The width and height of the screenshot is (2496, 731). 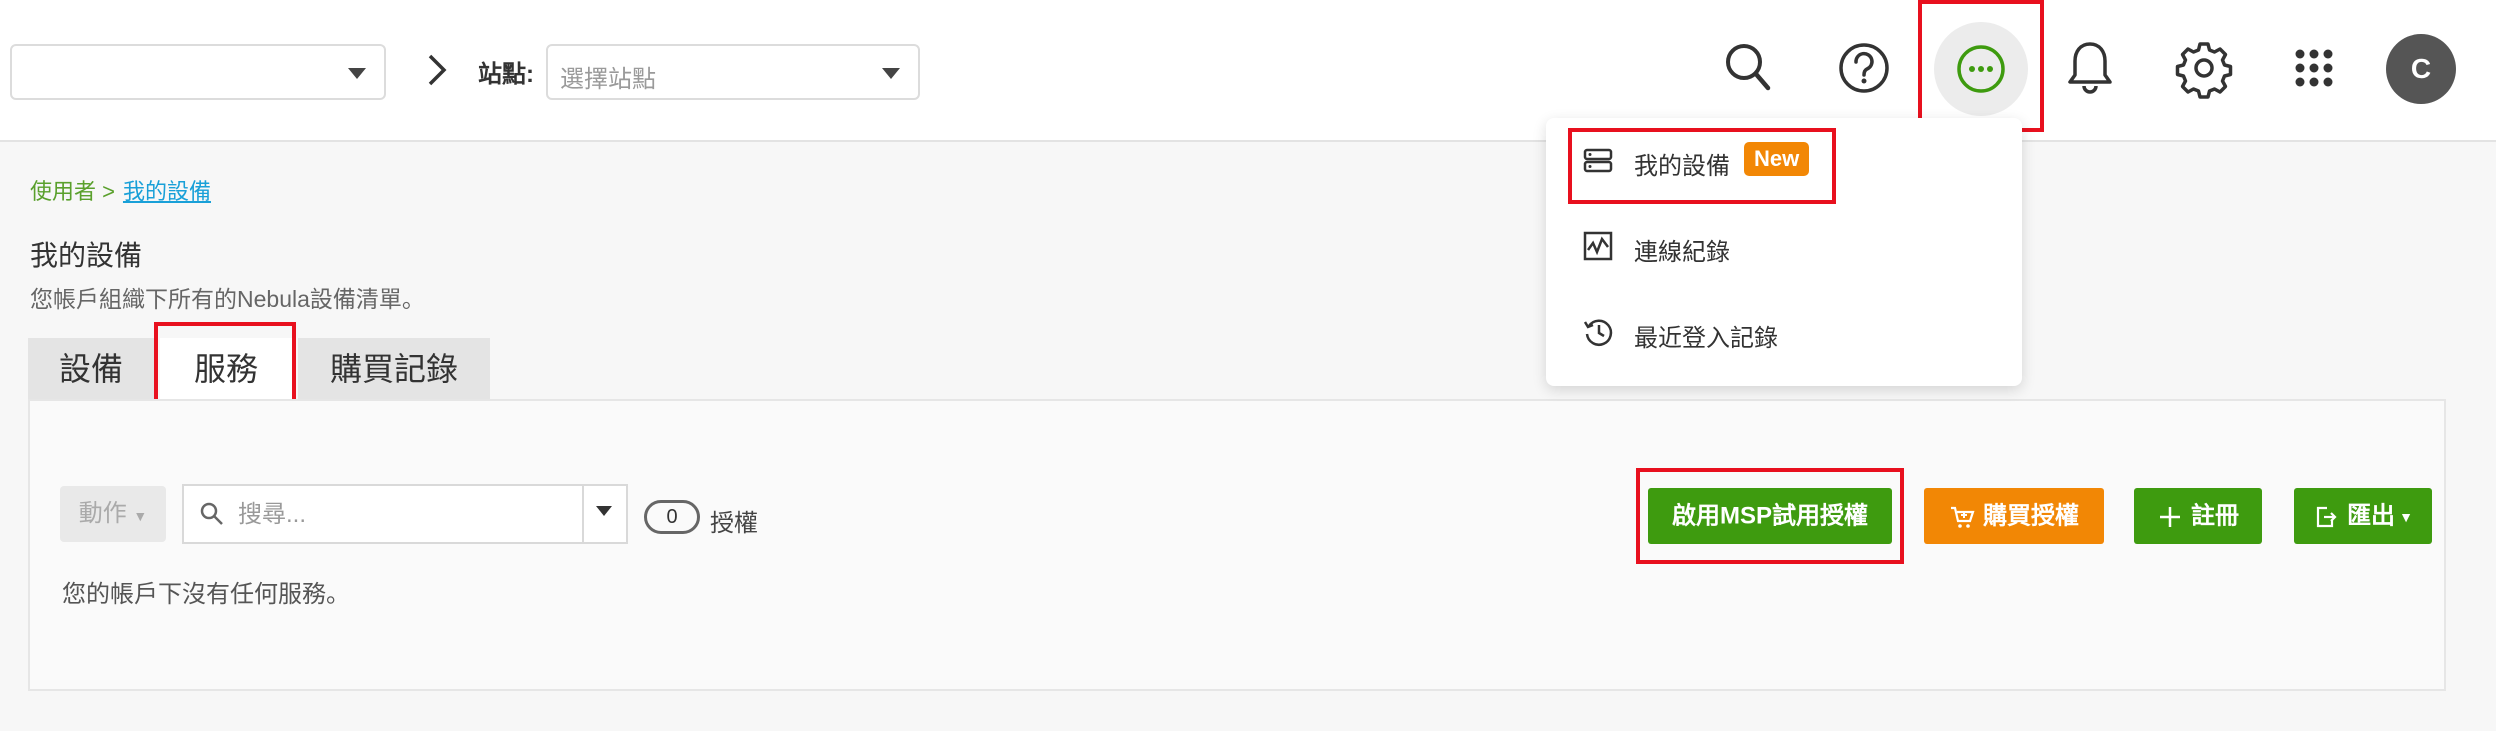 I want to click on activate-msp-trial-button: 啟用MSP試用授權, so click(x=1770, y=516).